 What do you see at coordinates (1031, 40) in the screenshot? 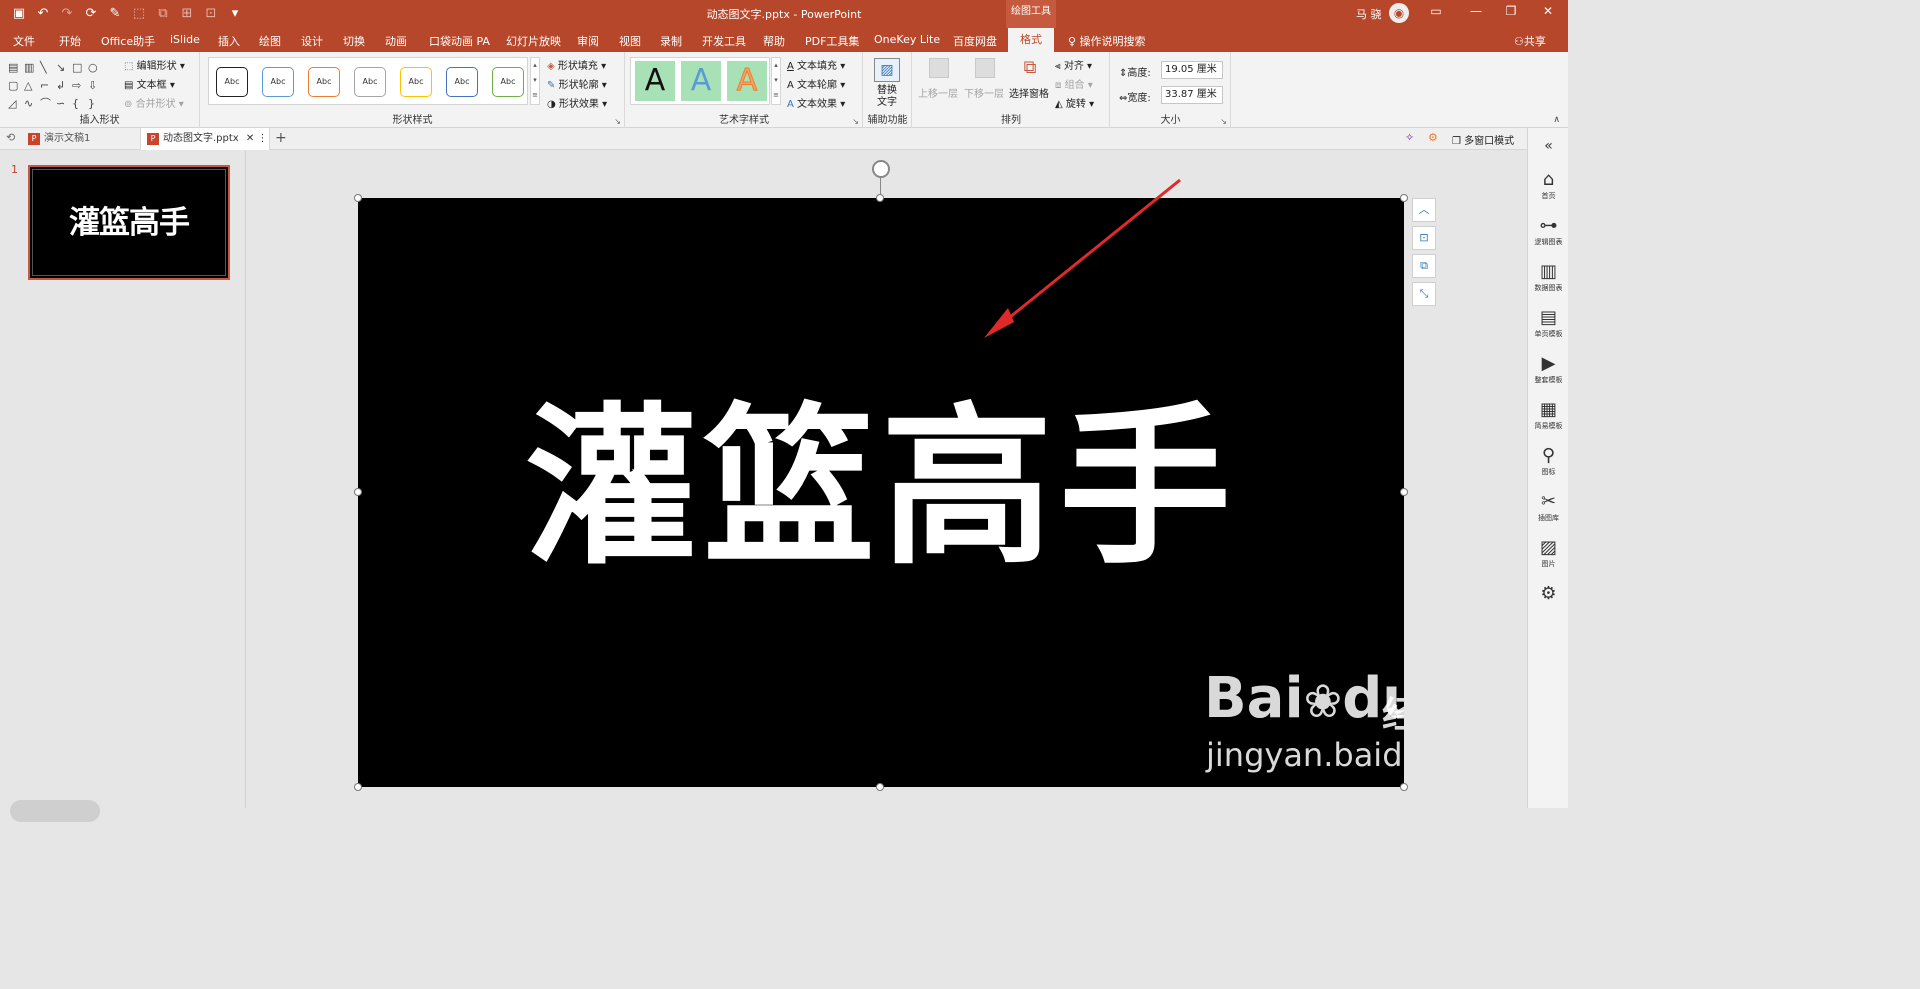
I see `tab-format: 格式` at bounding box center [1031, 40].